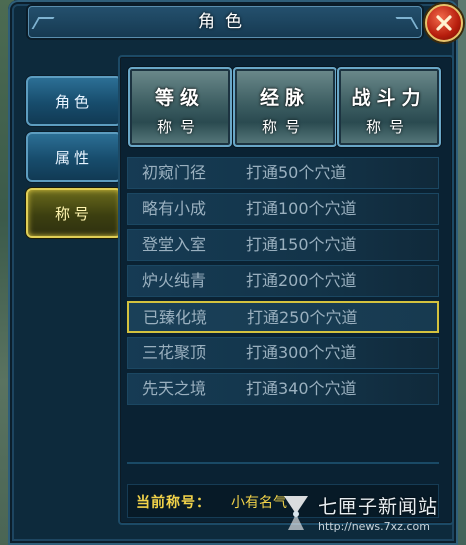  I want to click on tab-role-label: 角色, so click(73, 101).